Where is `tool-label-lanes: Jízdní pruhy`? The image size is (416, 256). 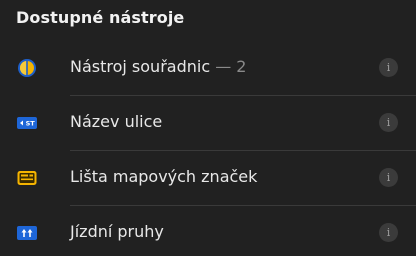
tool-label-lanes: Jízdní pruhy is located at coordinates (117, 231).